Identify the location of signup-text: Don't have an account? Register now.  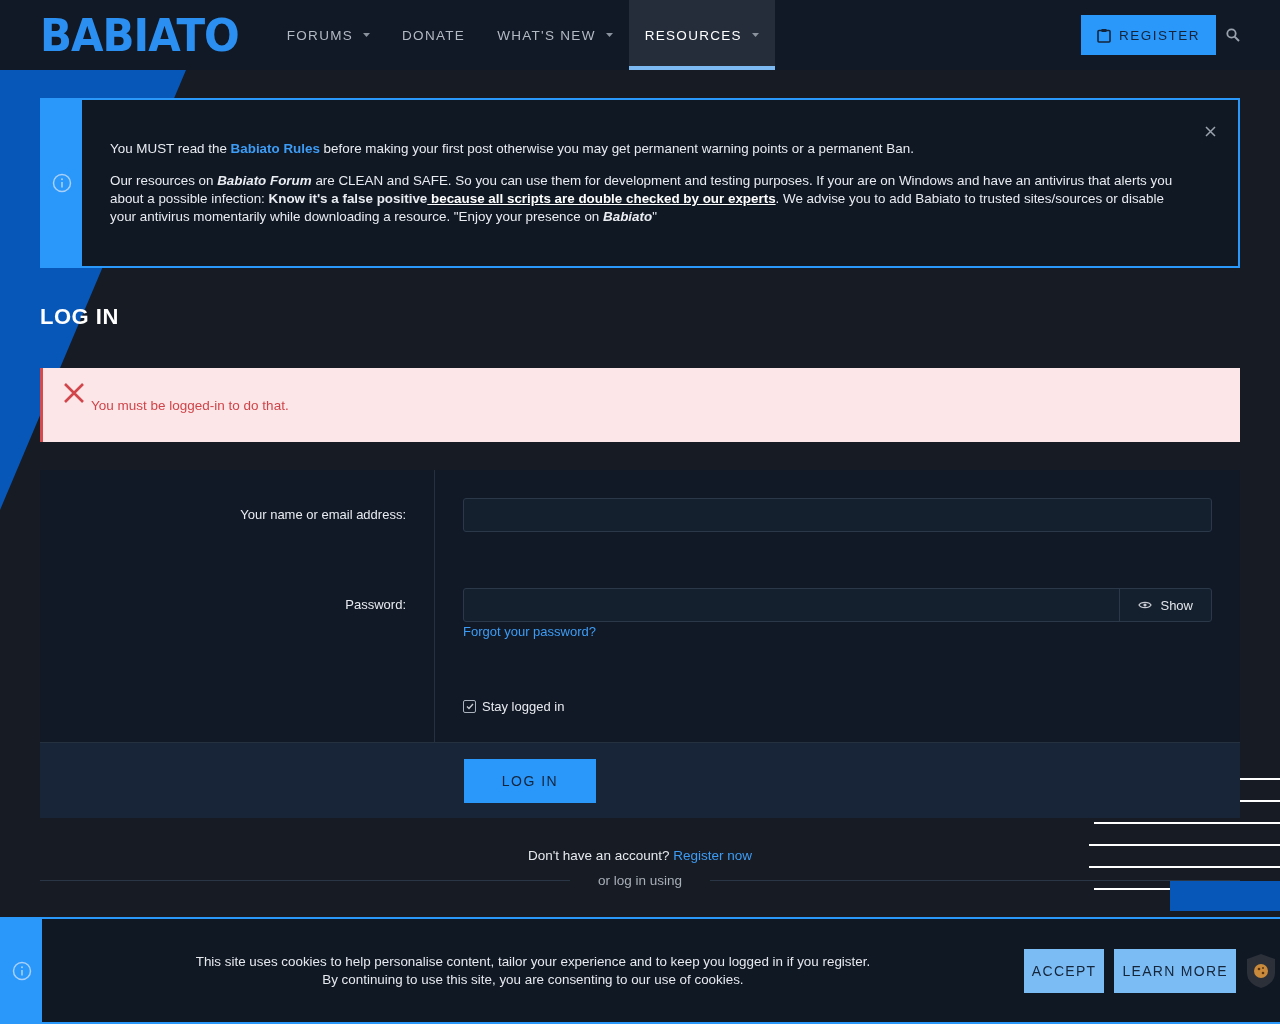
(640, 855).